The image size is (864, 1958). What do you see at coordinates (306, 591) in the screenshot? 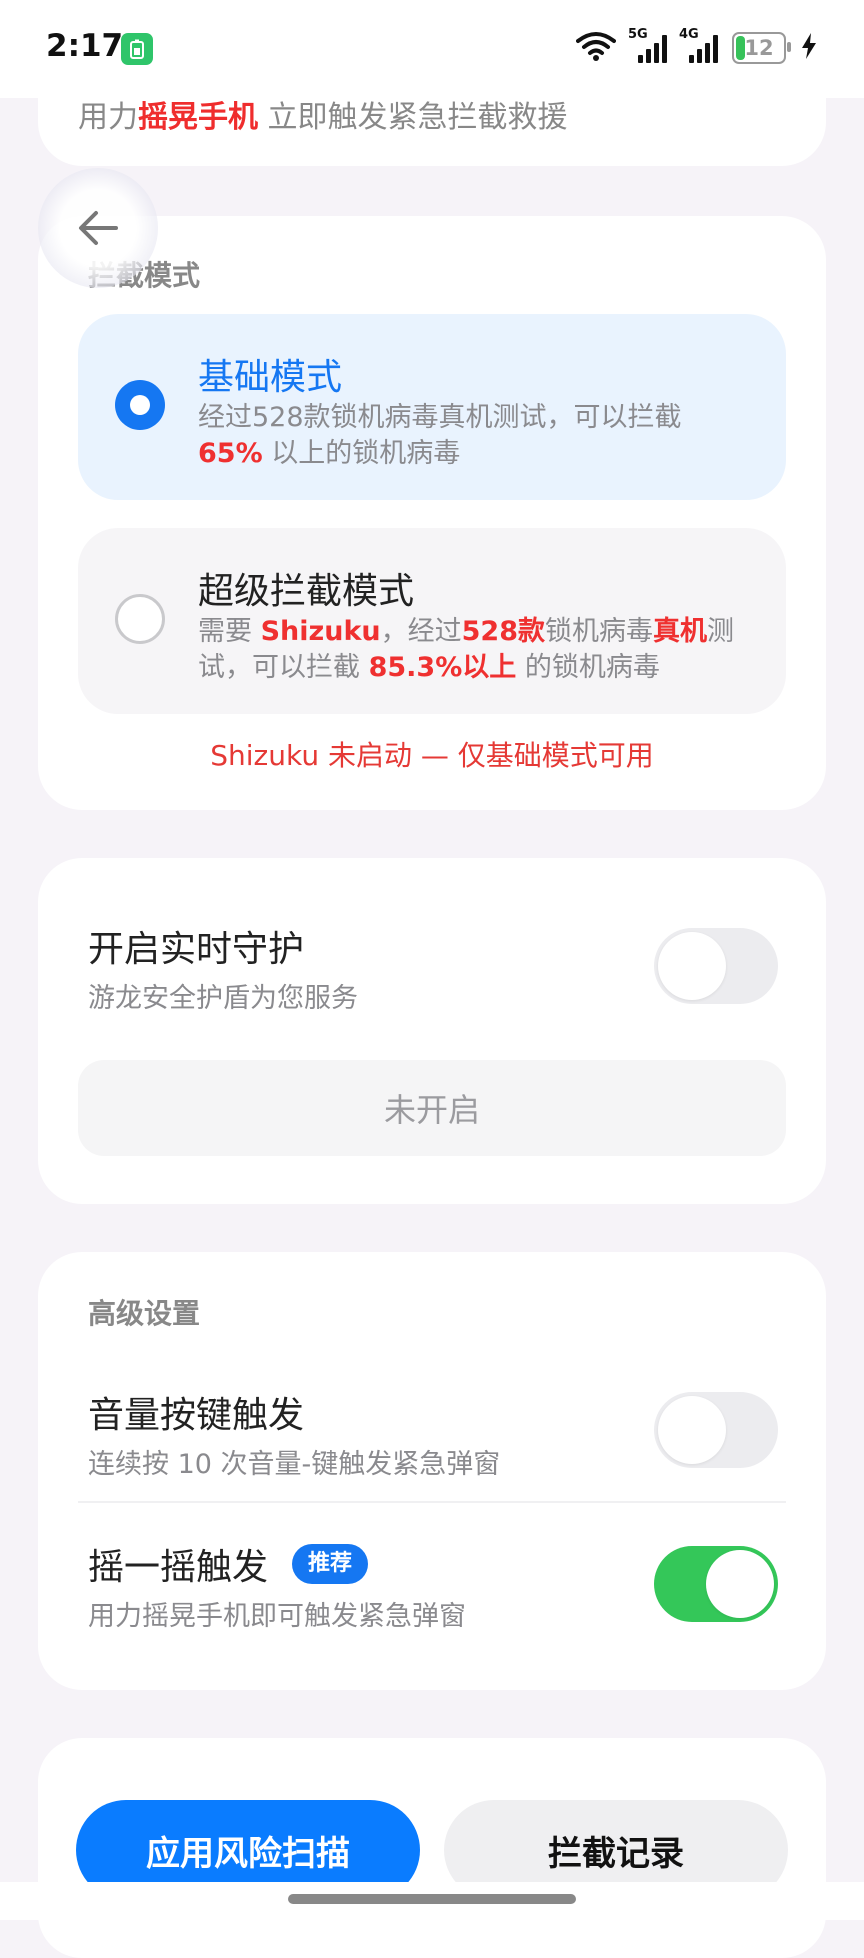
I see `super-mode-title: 超级拦截模式` at bounding box center [306, 591].